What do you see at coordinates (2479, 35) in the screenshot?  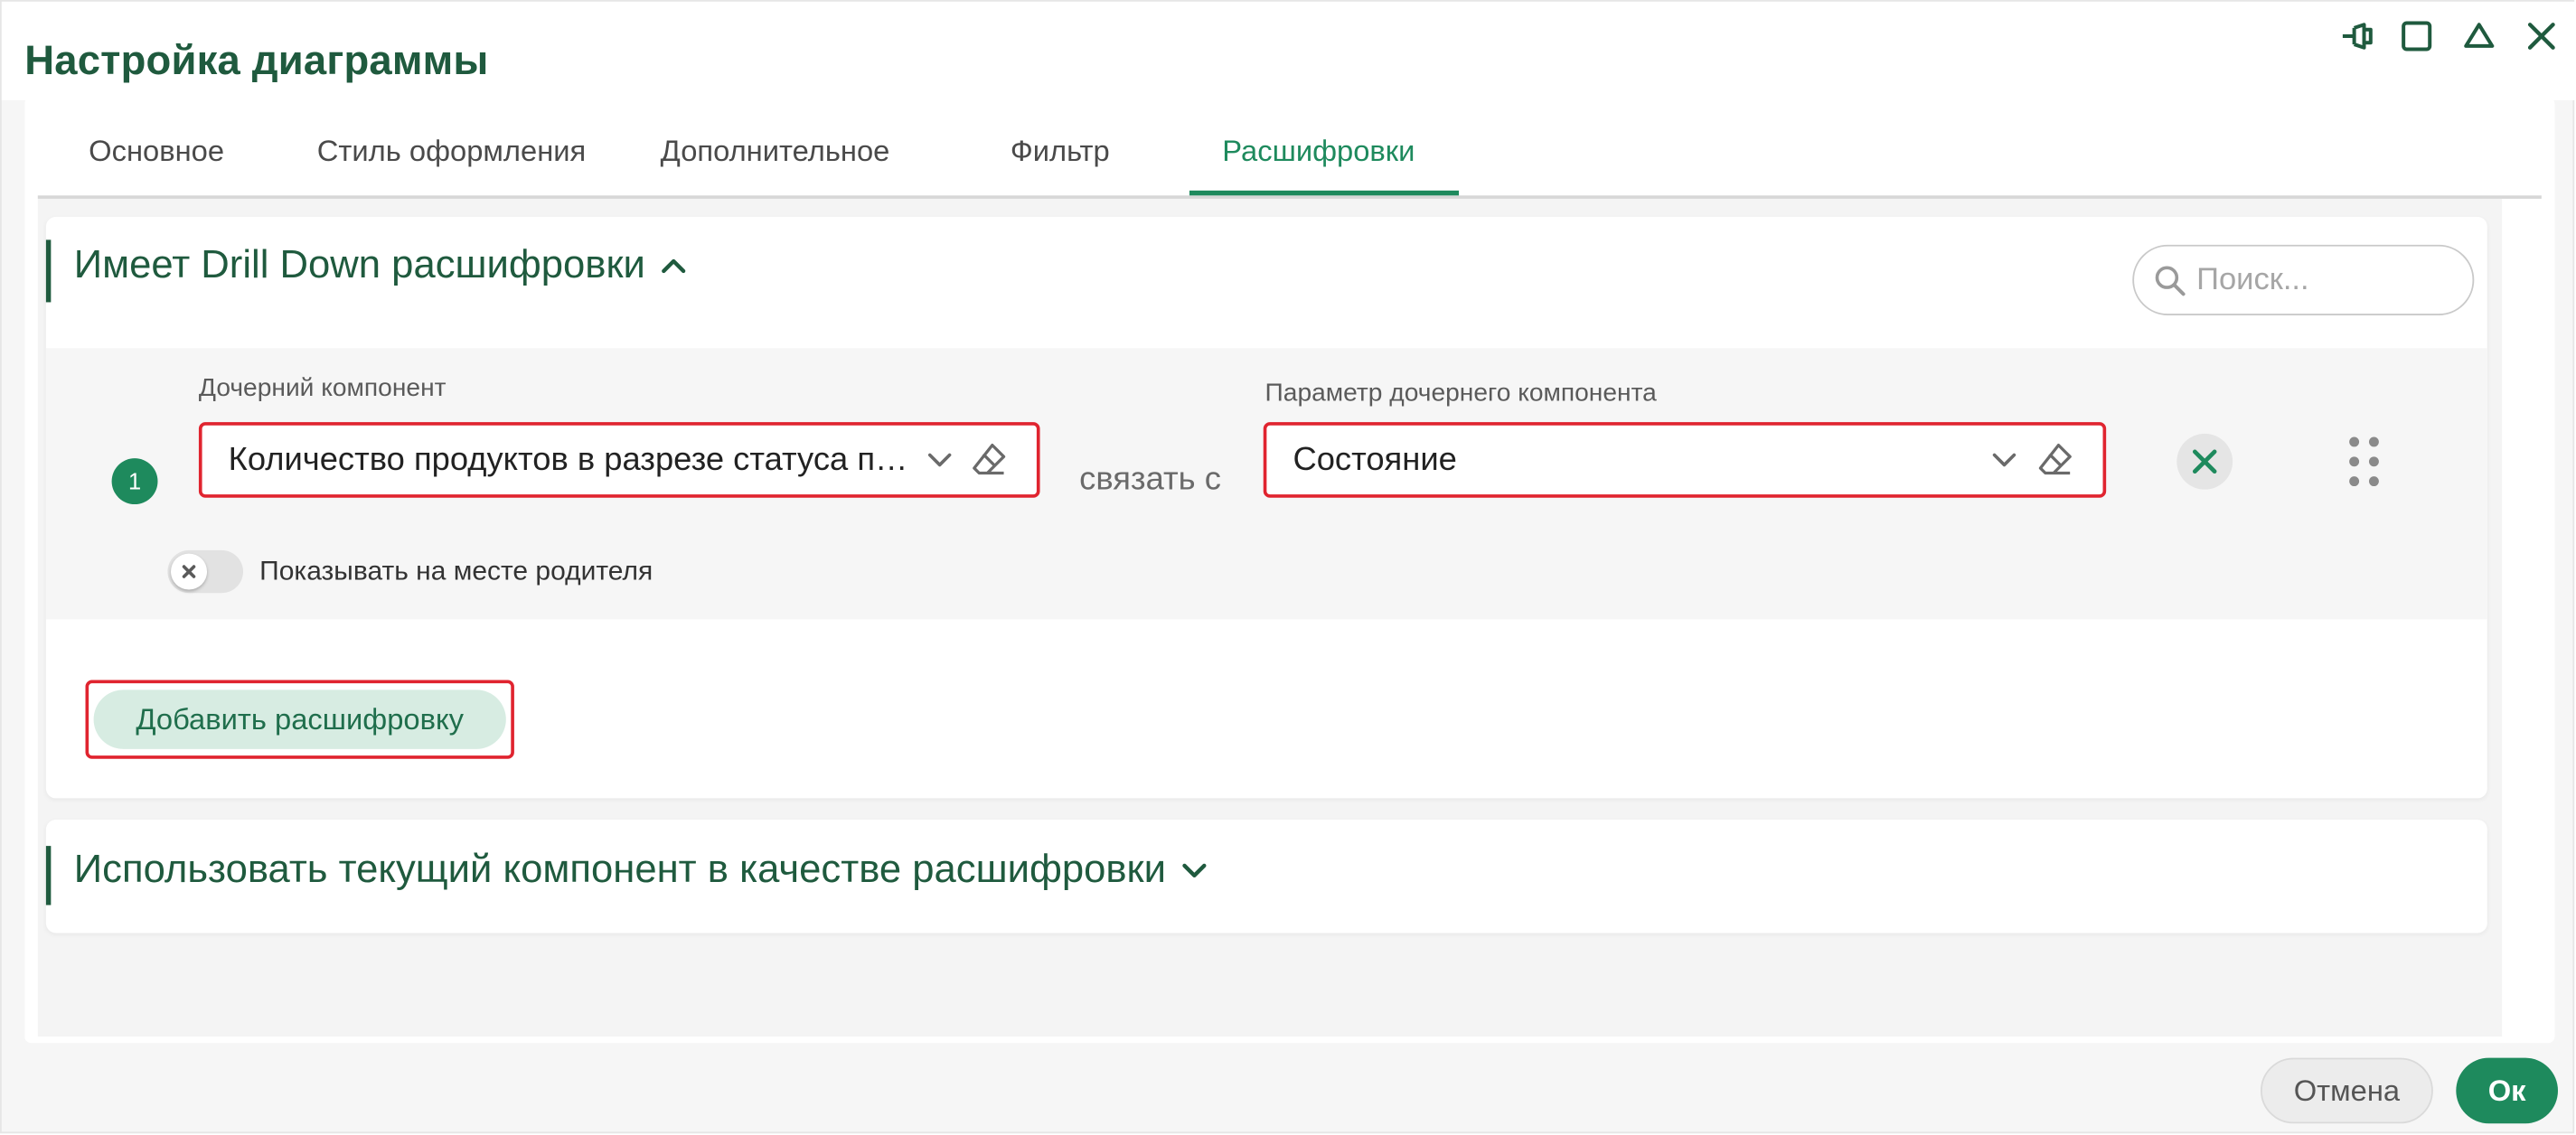 I see `collapse-icon` at bounding box center [2479, 35].